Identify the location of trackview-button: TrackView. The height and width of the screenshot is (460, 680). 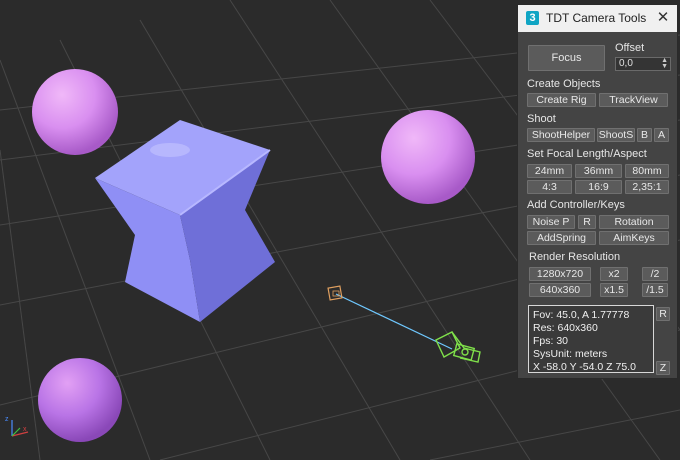
(633, 100).